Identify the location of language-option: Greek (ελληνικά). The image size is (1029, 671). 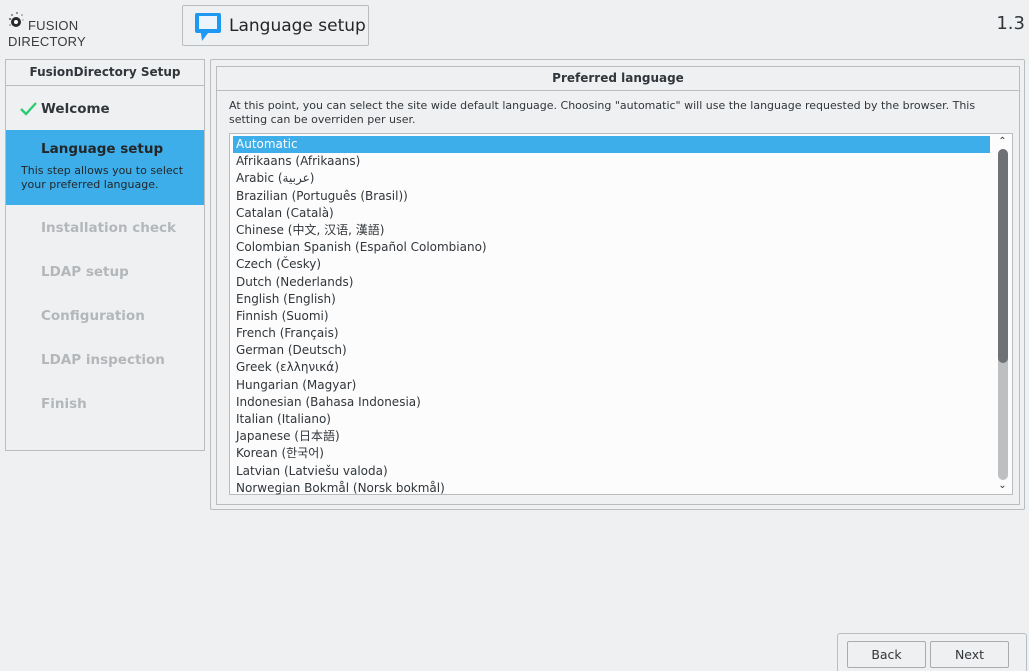
(611, 367).